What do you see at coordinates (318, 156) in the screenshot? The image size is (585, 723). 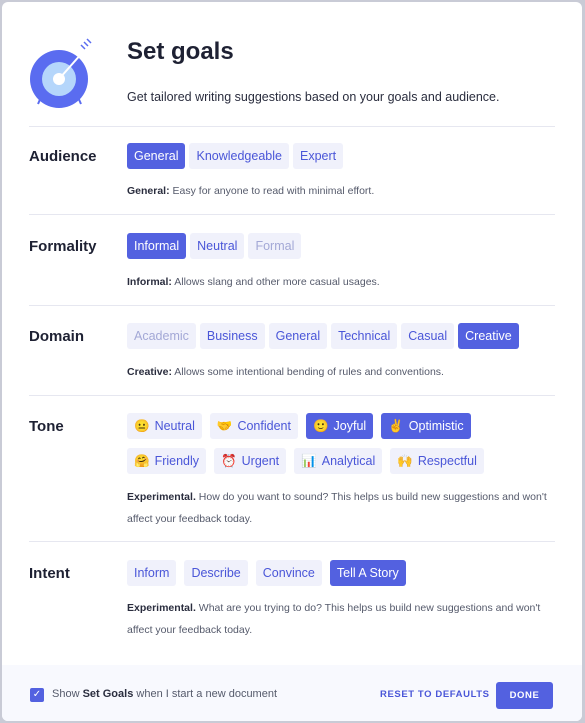 I see `audience-option-expert: Expert` at bounding box center [318, 156].